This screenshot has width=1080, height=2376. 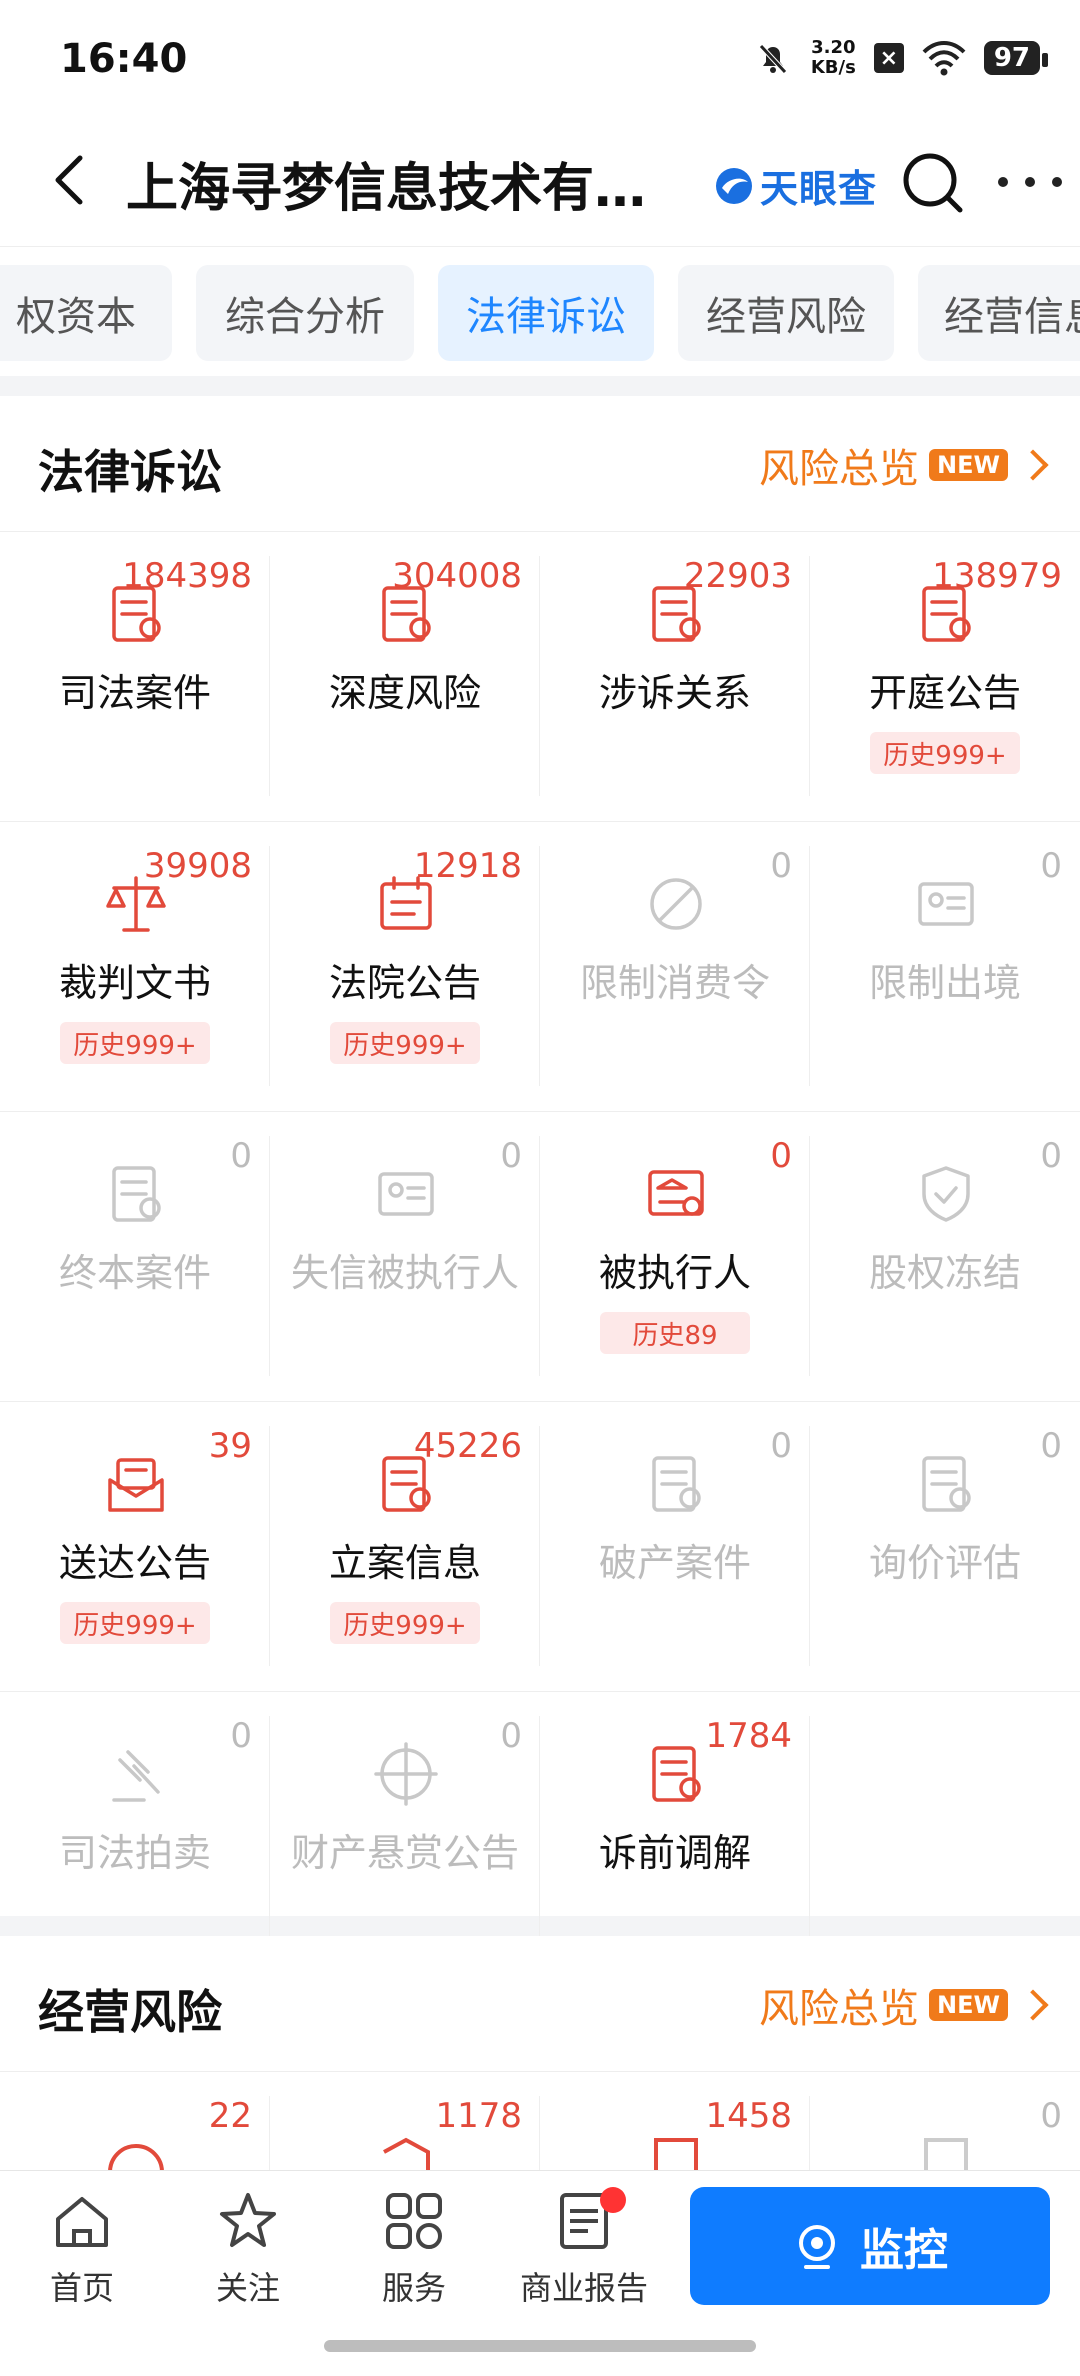 I want to click on item-label: 司法拍卖, so click(x=134, y=1853).